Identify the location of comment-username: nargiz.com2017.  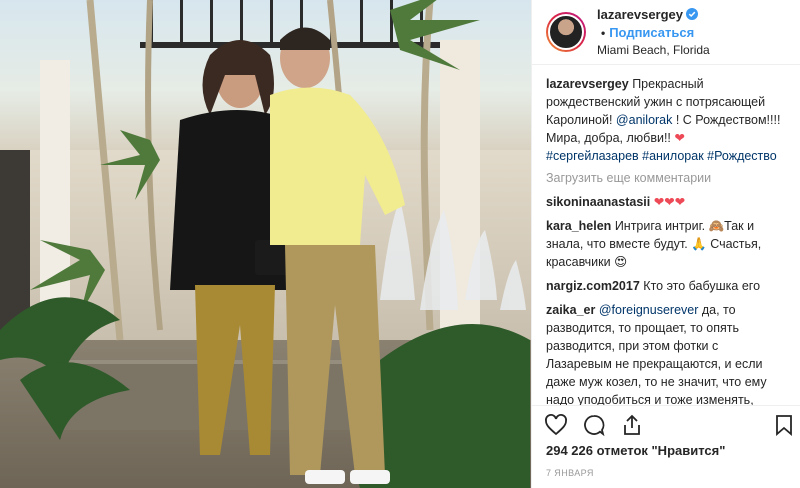
(593, 286).